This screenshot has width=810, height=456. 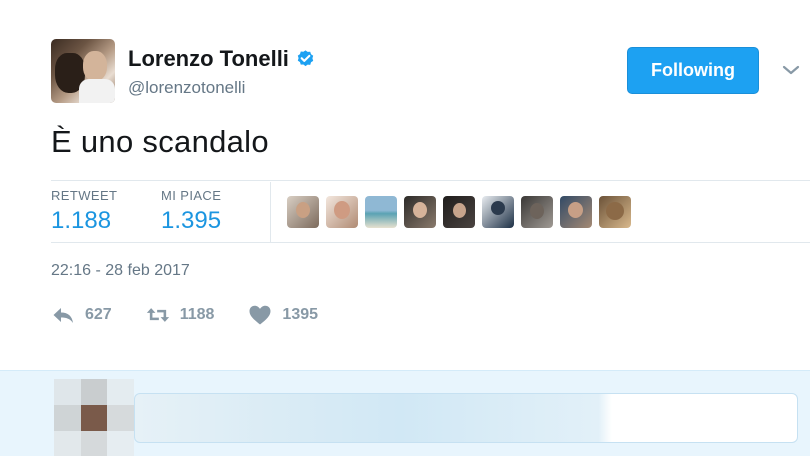 What do you see at coordinates (208, 59) in the screenshot?
I see `author-display-name: Lorenzo Tonelli` at bounding box center [208, 59].